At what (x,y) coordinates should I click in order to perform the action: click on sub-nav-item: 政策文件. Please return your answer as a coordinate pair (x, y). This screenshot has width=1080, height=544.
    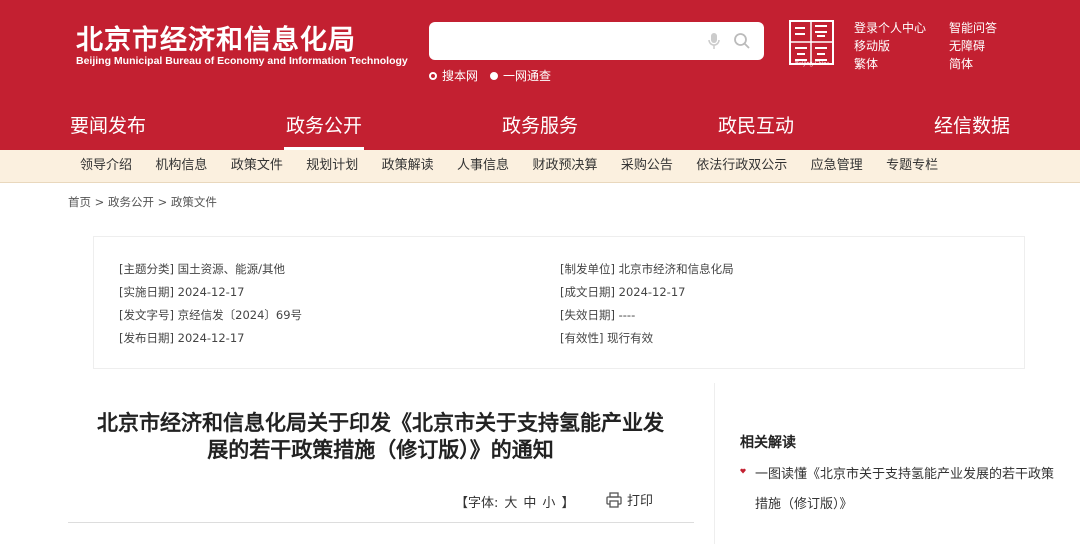
    Looking at the image, I should click on (257, 166).